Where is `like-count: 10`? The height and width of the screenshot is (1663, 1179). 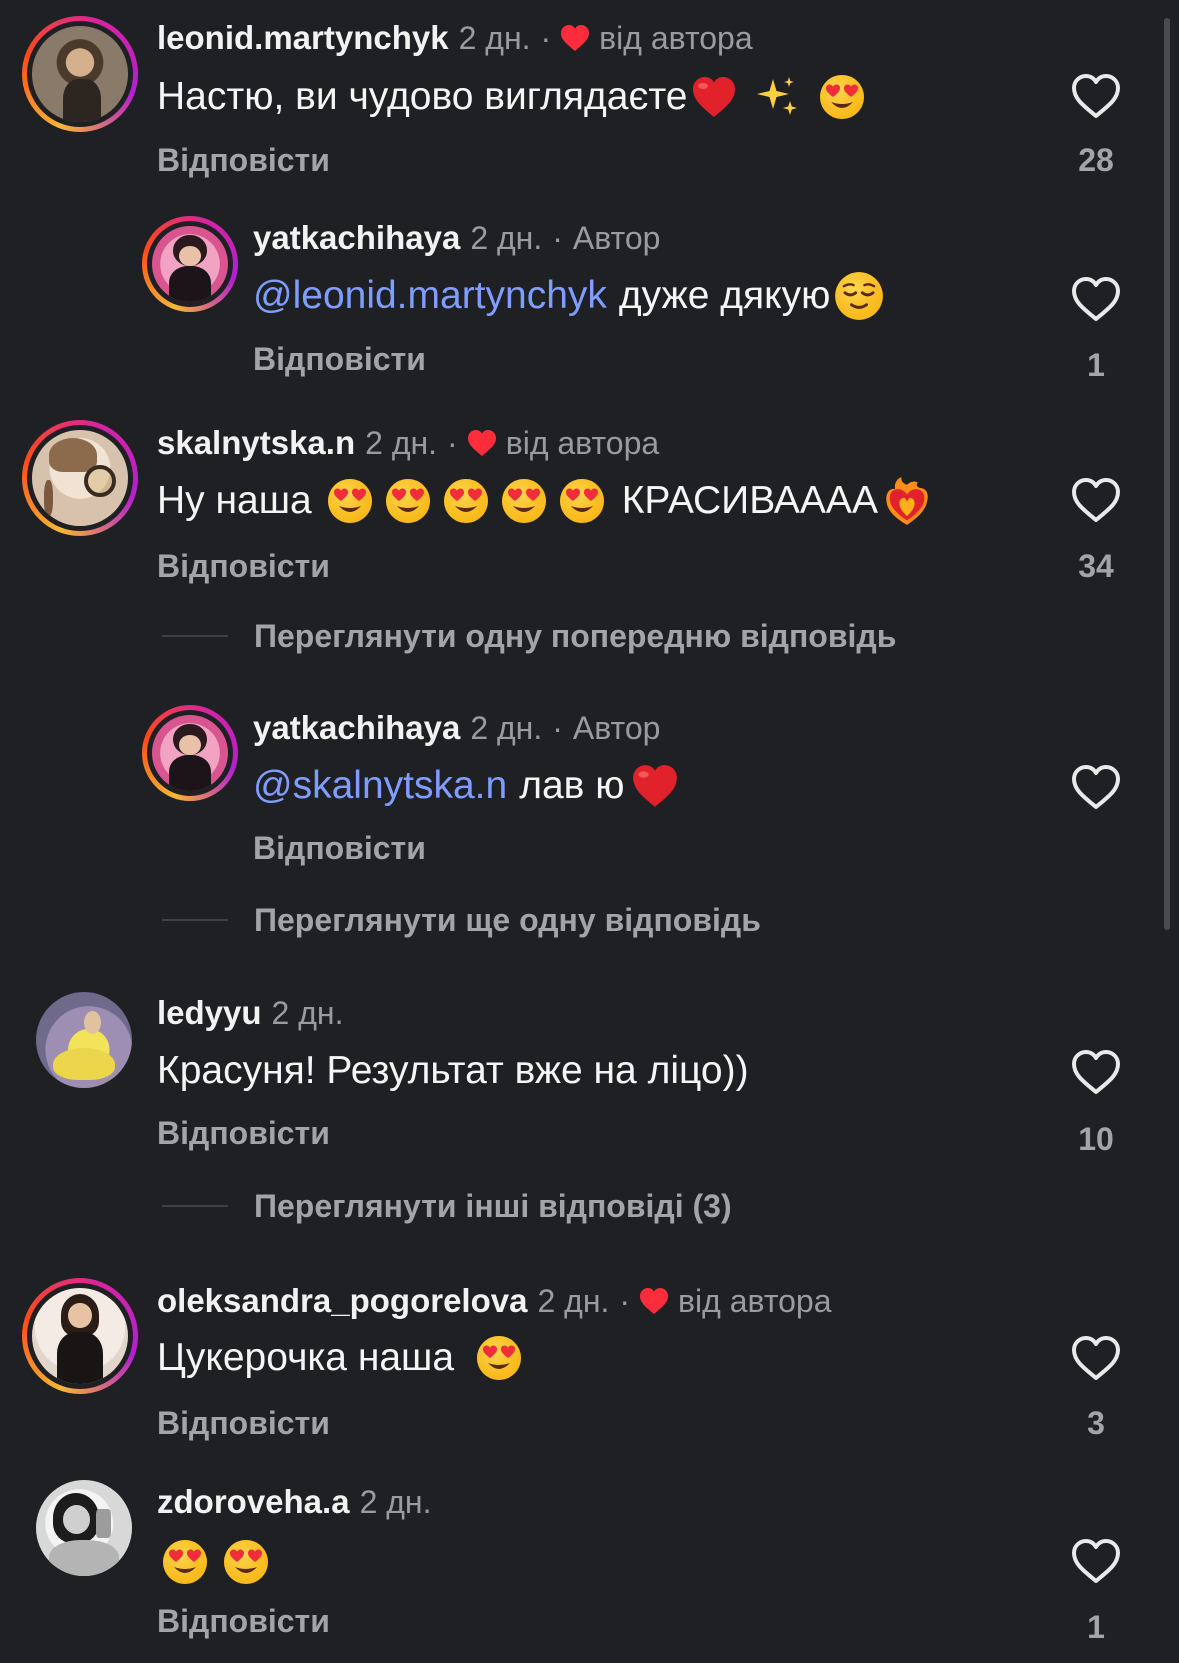
like-count: 10 is located at coordinates (1096, 1139).